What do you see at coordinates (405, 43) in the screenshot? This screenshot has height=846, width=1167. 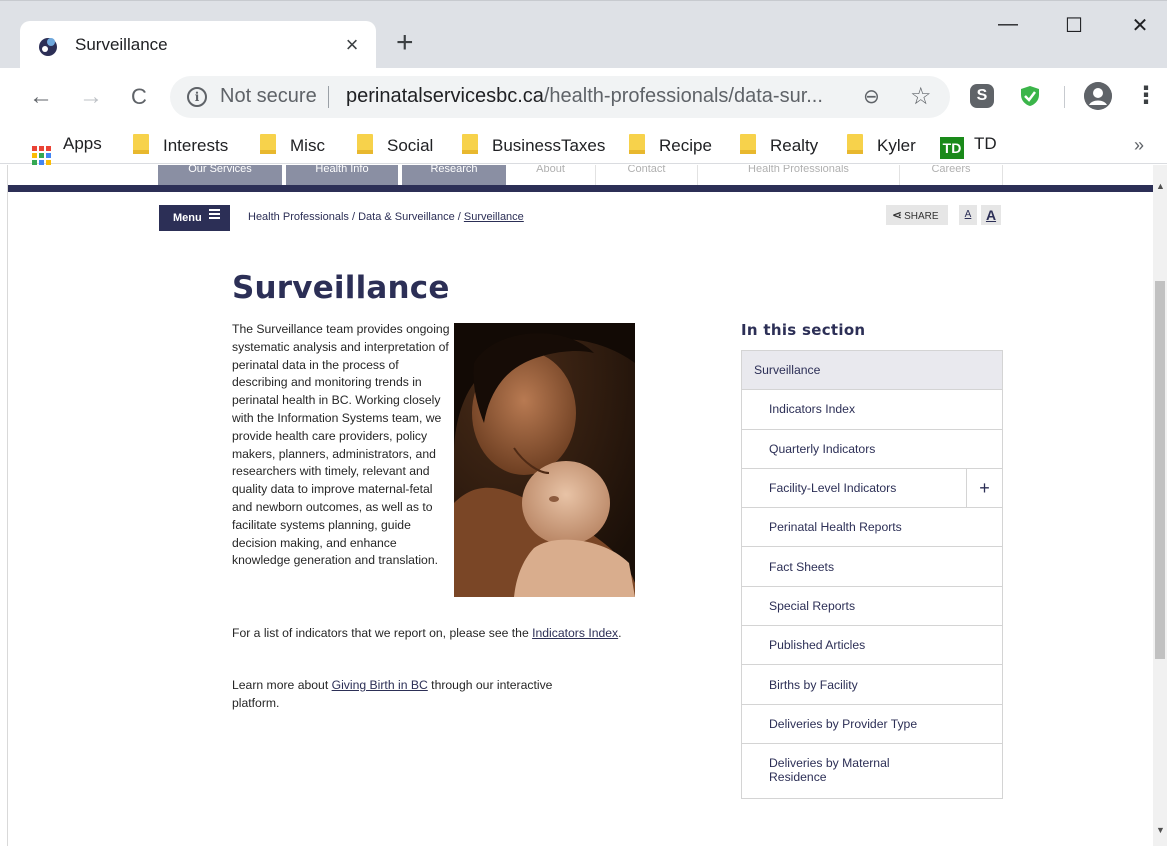 I see `new-tab-button: +` at bounding box center [405, 43].